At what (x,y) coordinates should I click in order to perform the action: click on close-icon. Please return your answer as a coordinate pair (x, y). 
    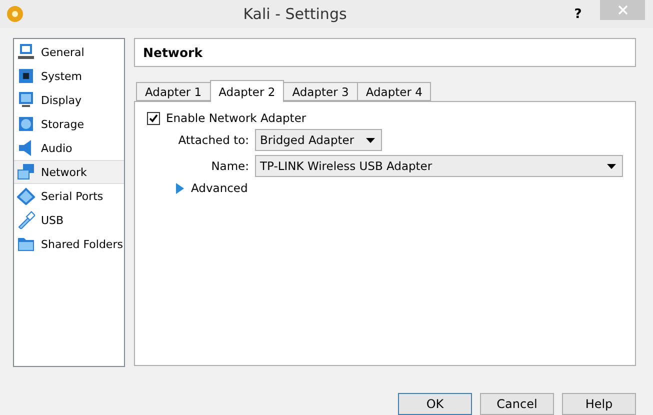
    Looking at the image, I should click on (623, 10).